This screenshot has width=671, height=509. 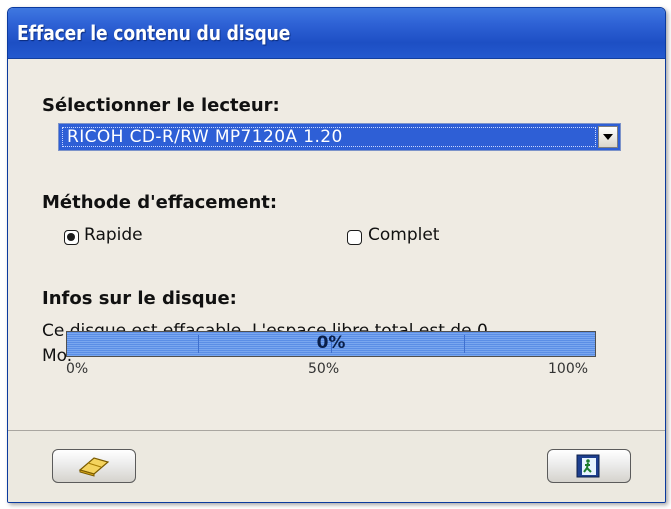 I want to click on info-label: Infos sur le disque:, so click(x=139, y=298).